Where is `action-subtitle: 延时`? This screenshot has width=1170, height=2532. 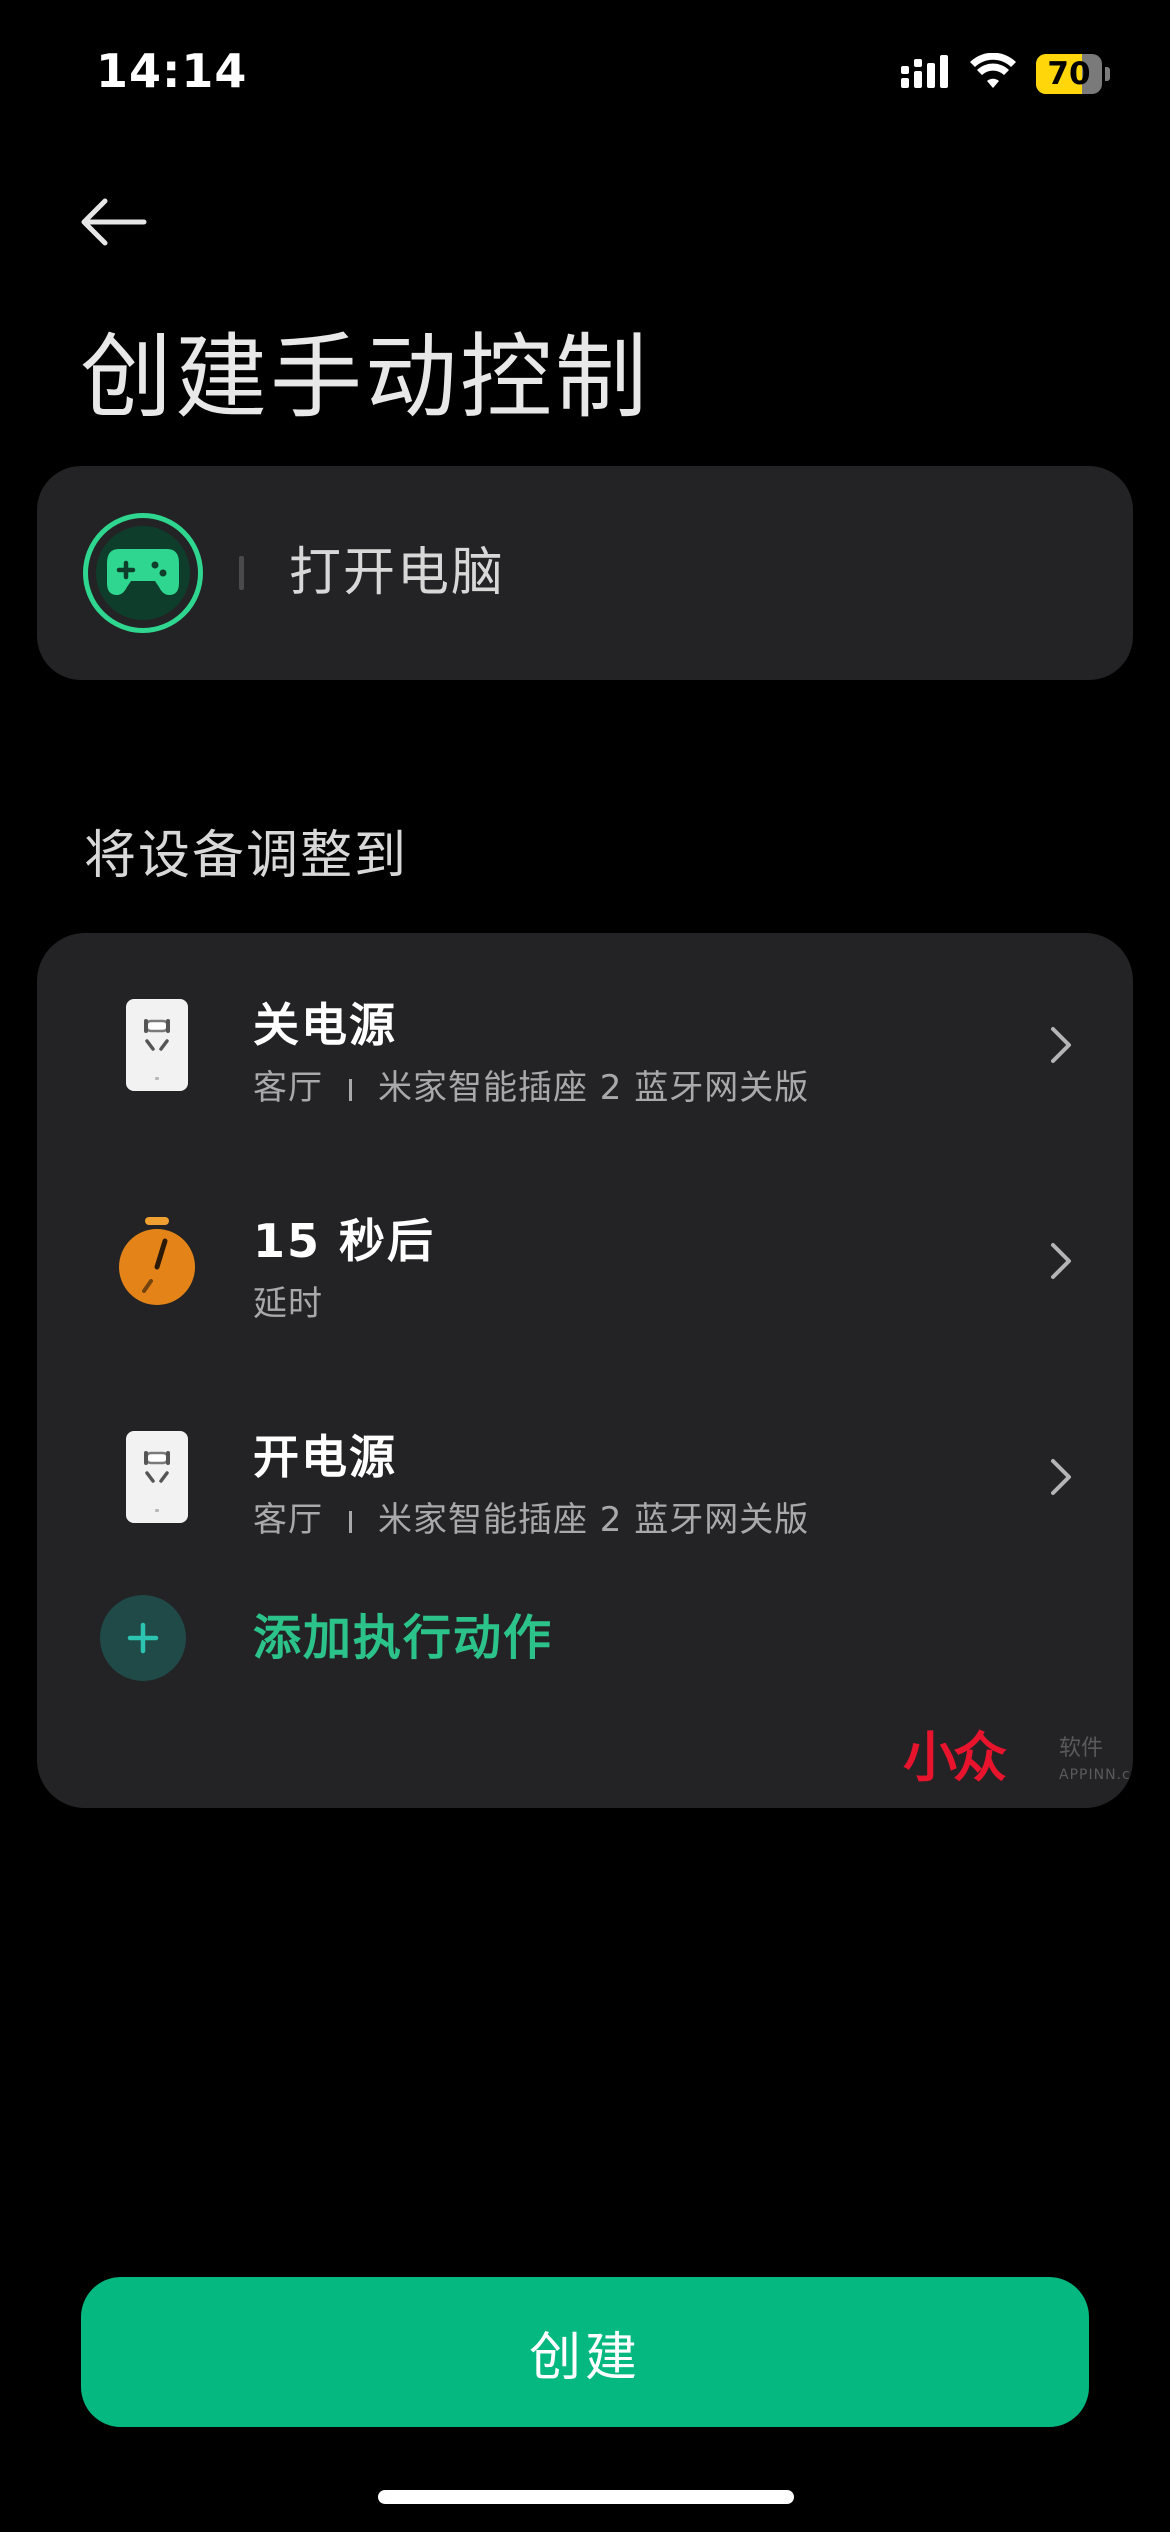 action-subtitle: 延时 is located at coordinates (288, 1304).